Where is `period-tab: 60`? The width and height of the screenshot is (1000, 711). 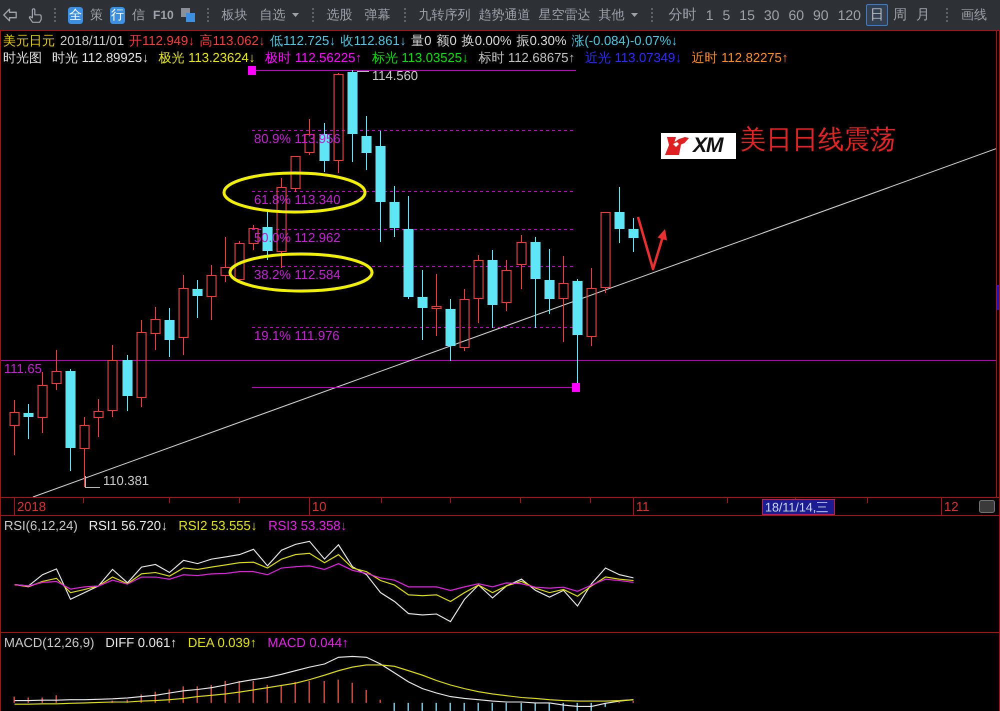
period-tab: 60 is located at coordinates (796, 15).